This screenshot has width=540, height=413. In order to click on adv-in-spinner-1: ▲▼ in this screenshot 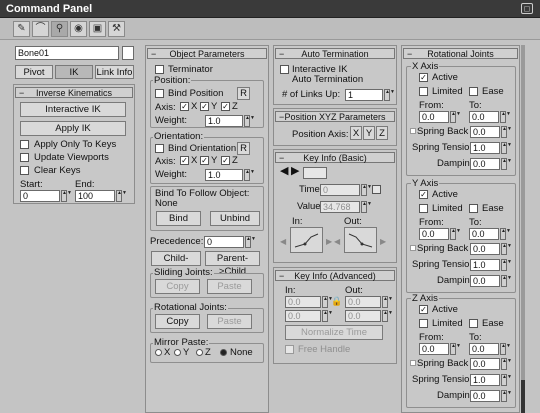, I will do `click(327, 302)`.